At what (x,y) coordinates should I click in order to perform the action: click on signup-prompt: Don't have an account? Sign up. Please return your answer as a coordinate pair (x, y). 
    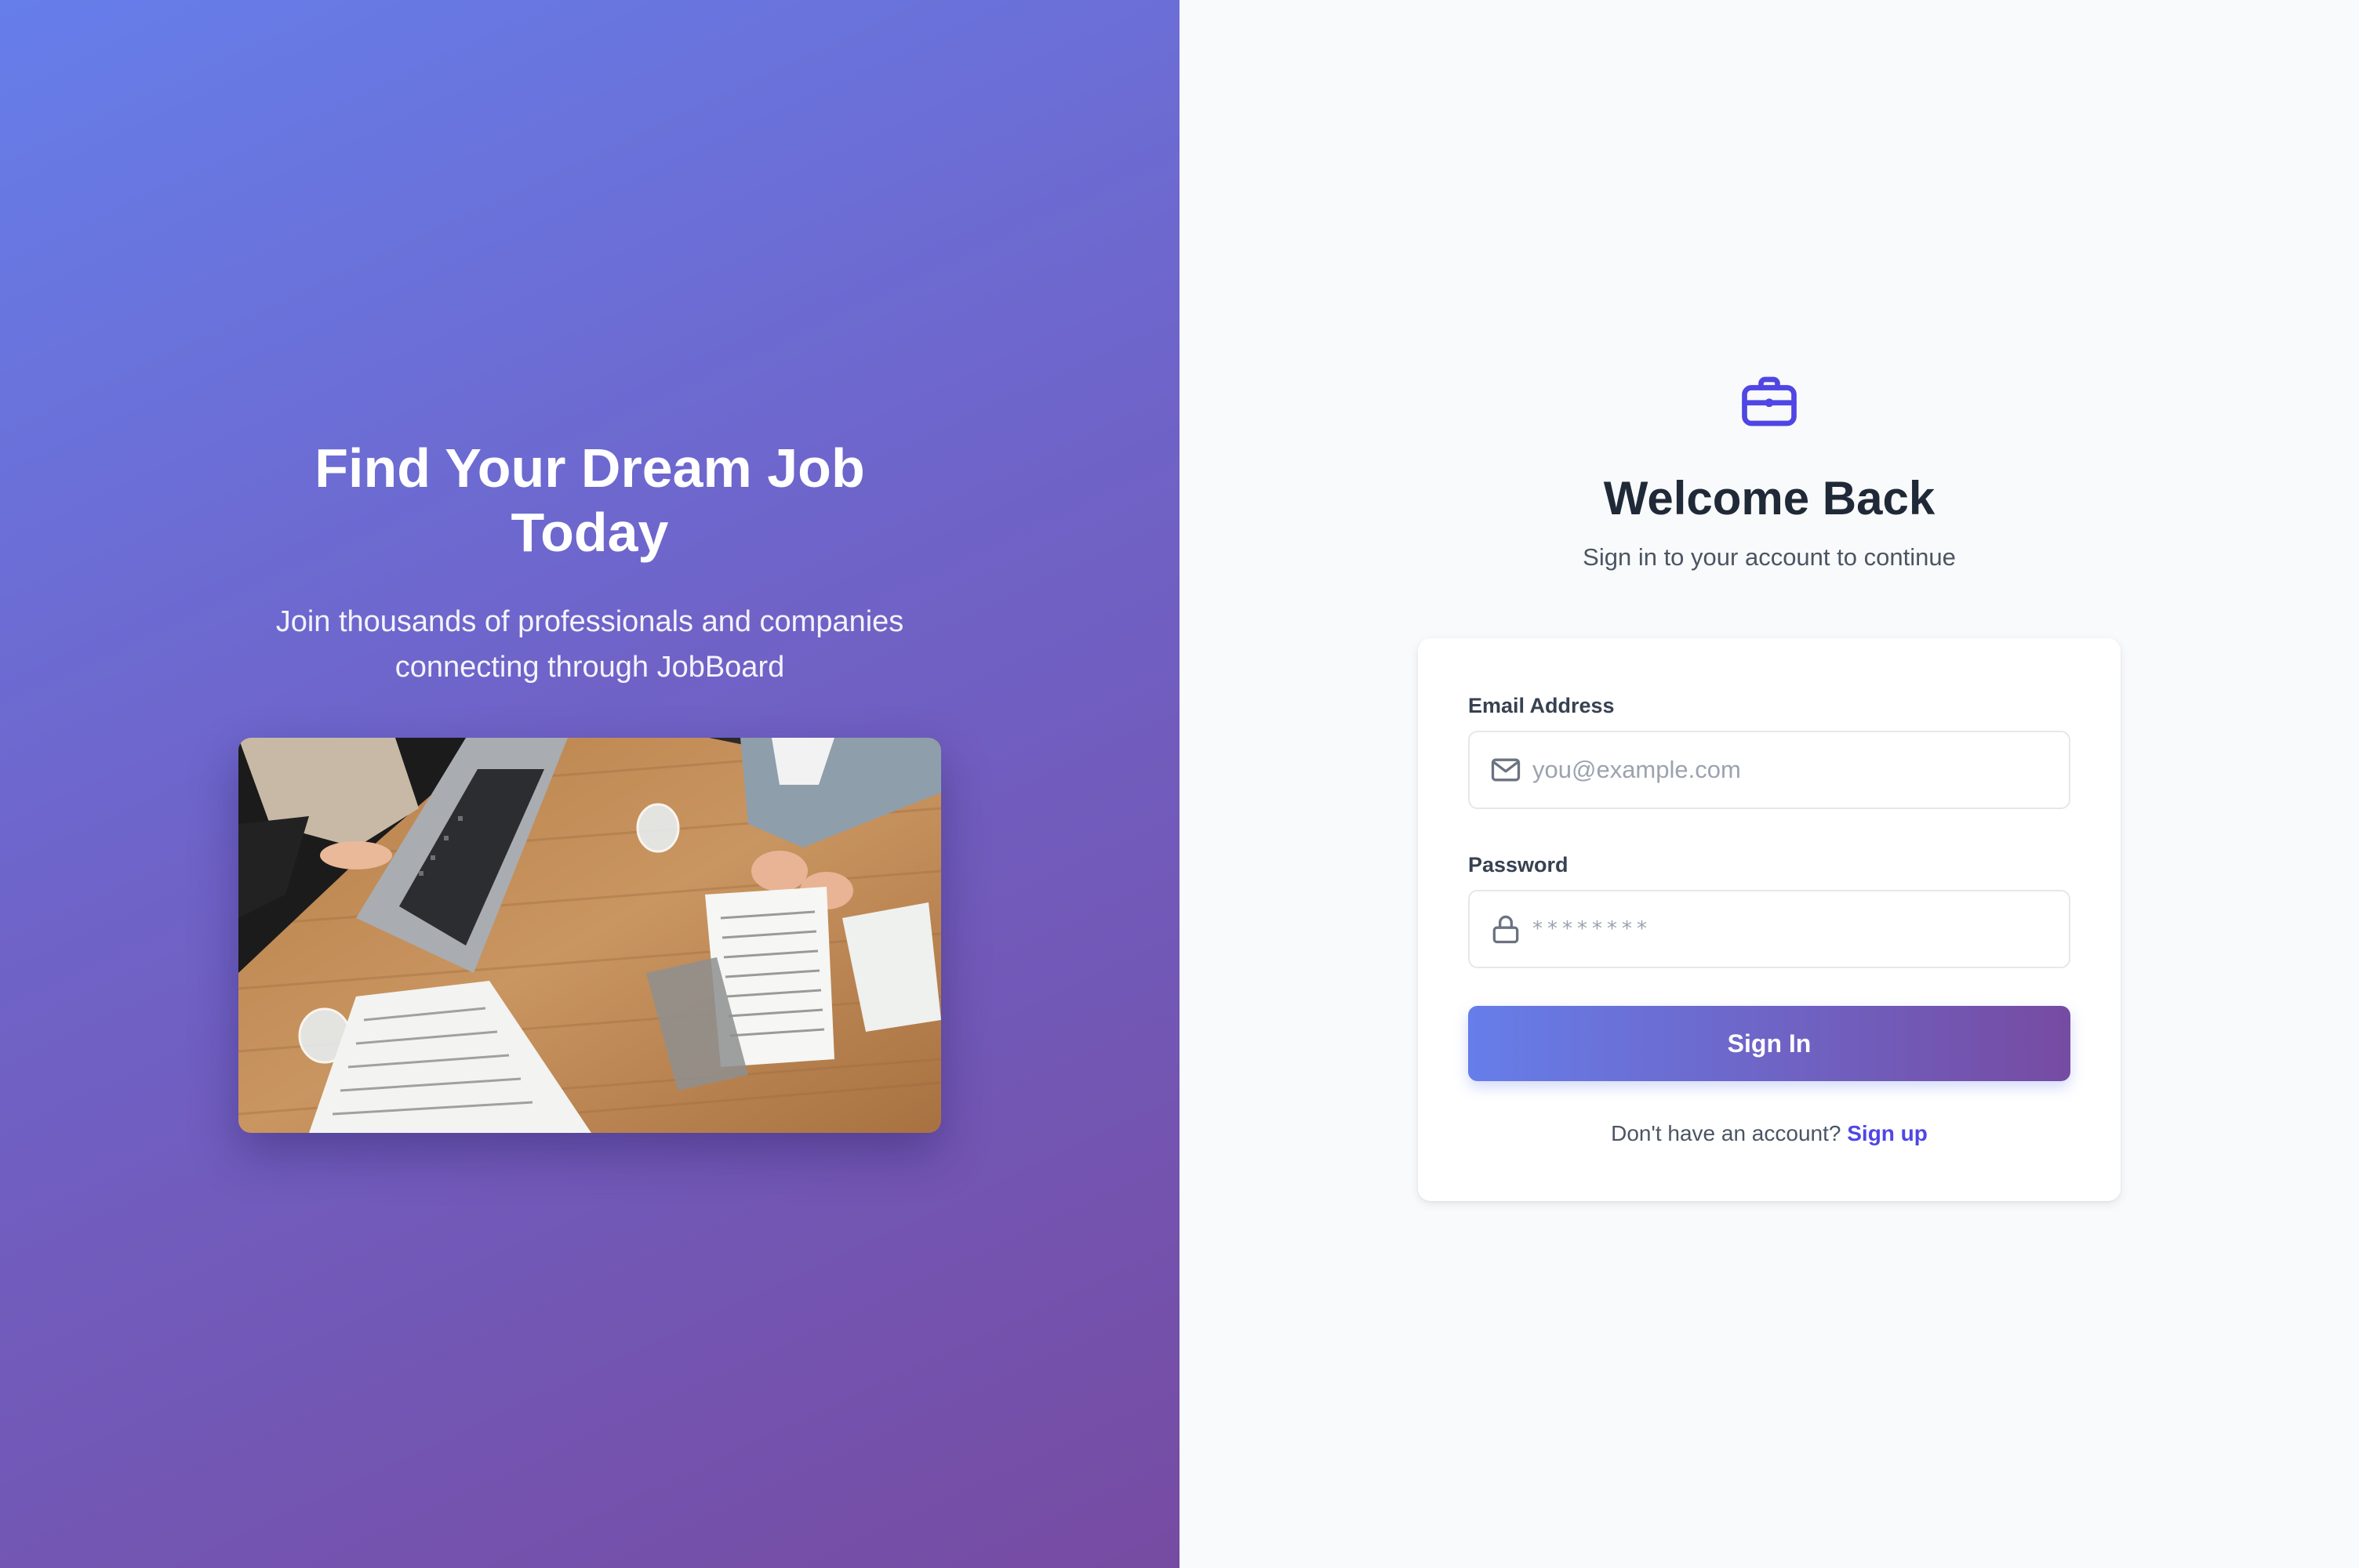
    Looking at the image, I should click on (1769, 1133).